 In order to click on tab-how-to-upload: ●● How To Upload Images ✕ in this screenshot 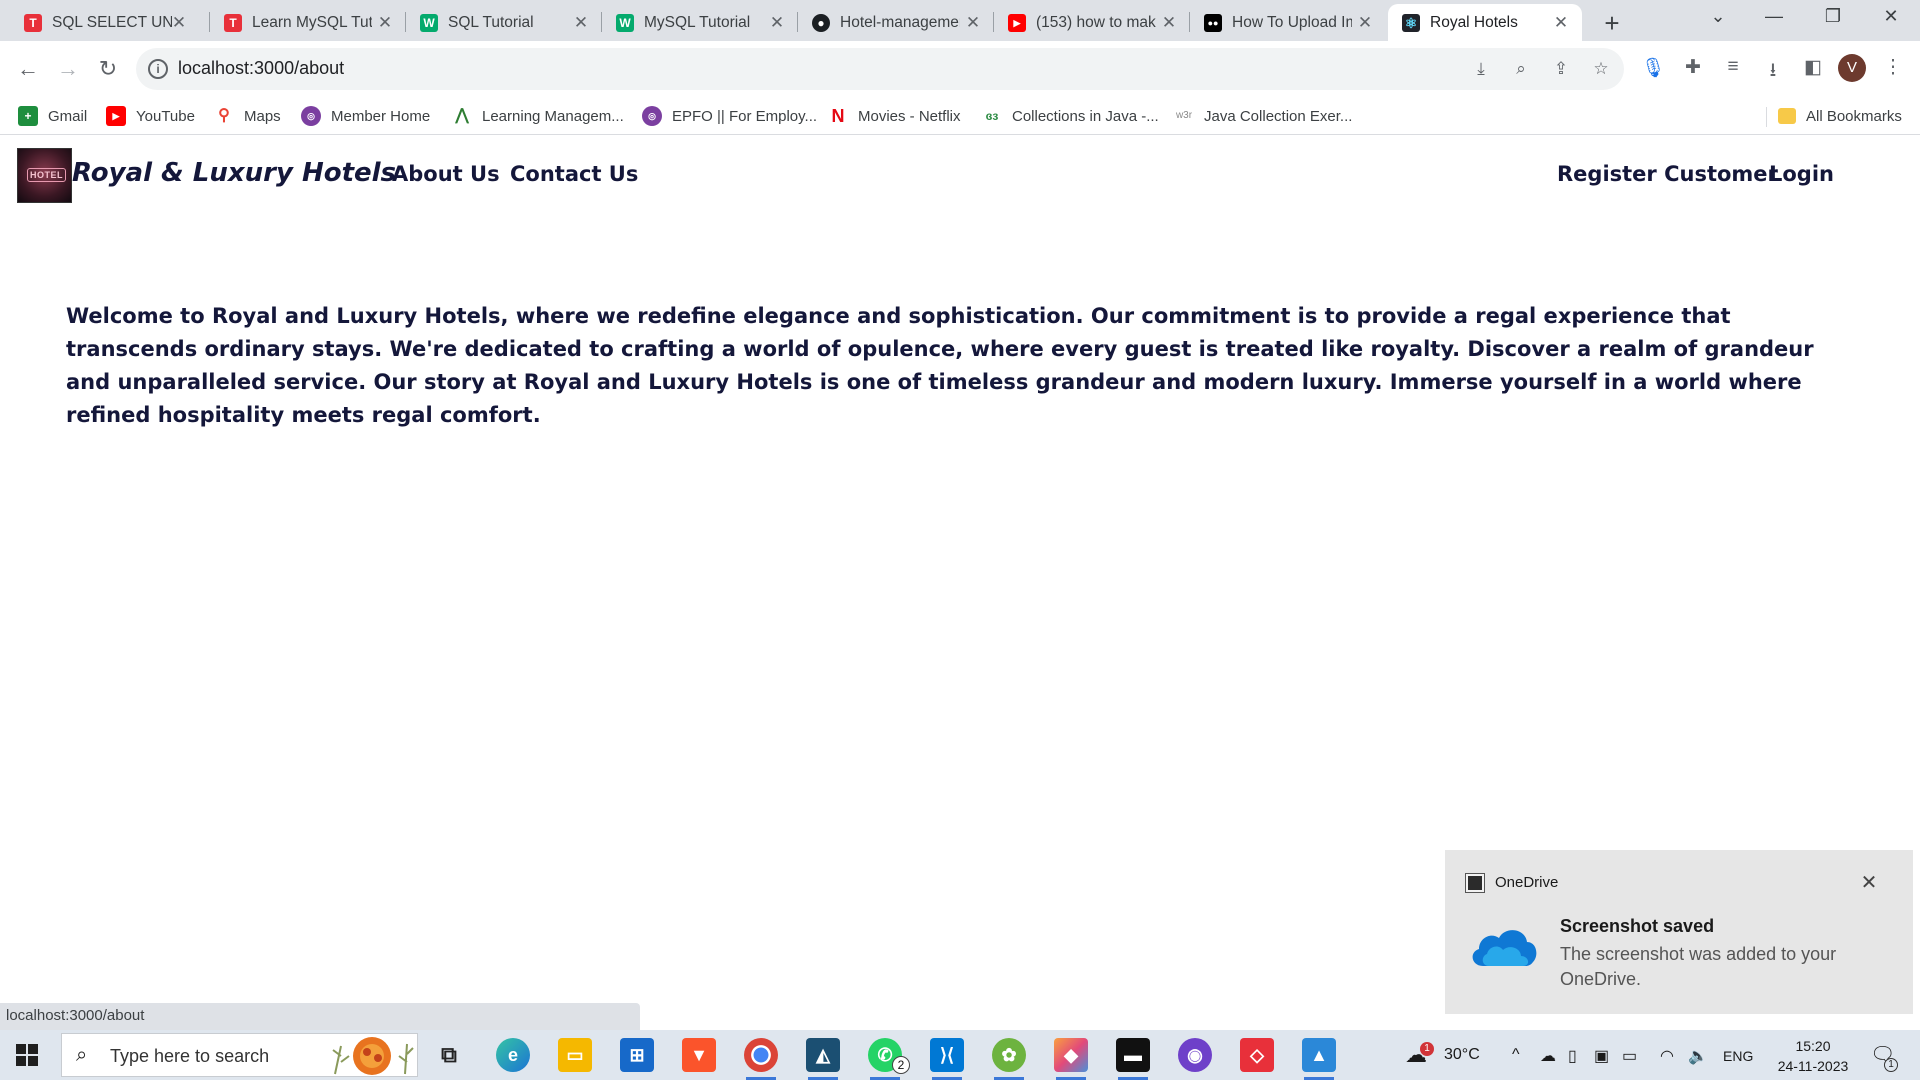, I will do `click(1288, 22)`.